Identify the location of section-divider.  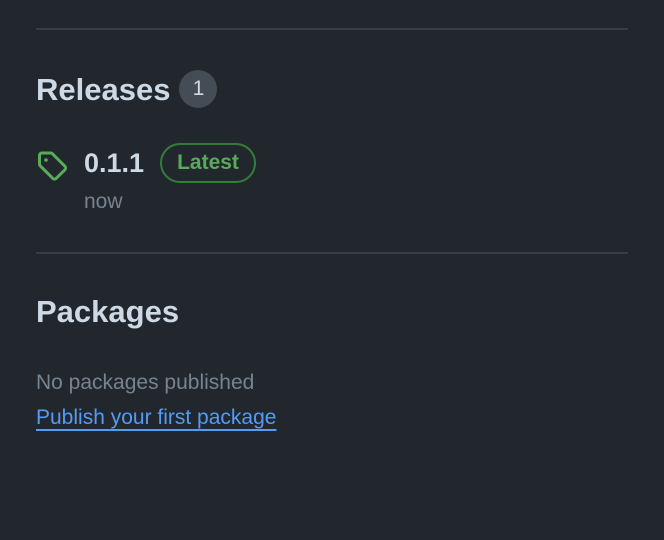
(332, 253).